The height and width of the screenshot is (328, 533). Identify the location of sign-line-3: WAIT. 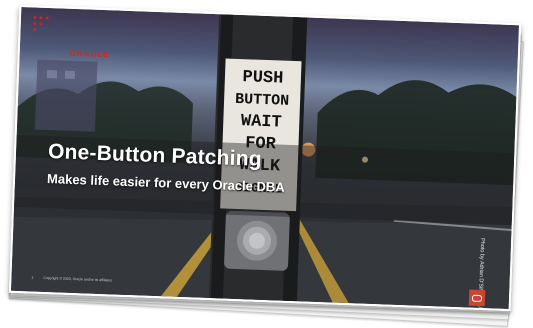
(261, 122).